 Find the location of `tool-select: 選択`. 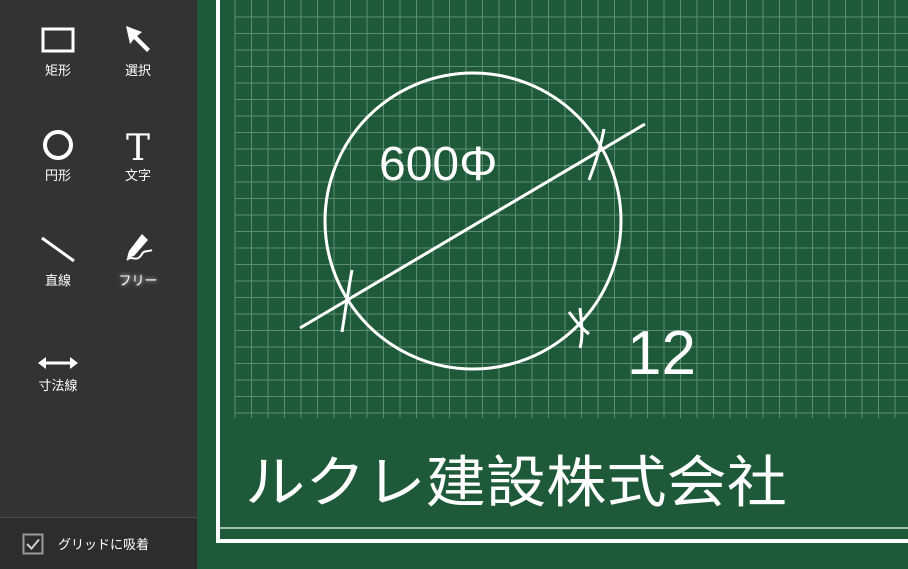

tool-select: 選択 is located at coordinates (138, 50).